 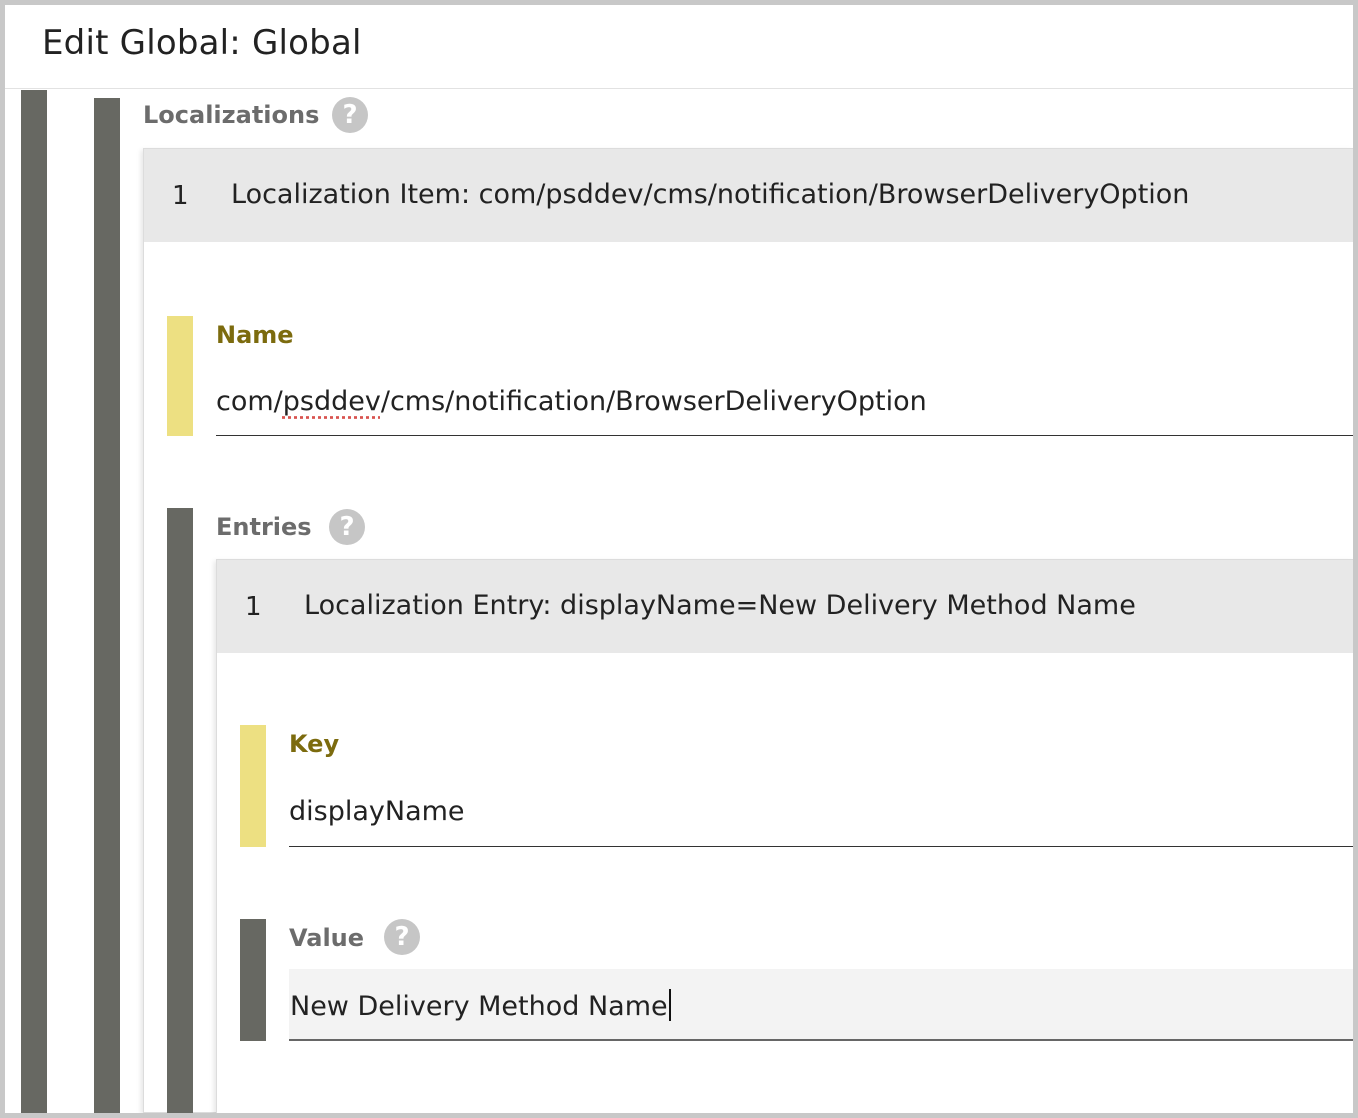 I want to click on value-input-content: New Delivery Method Name, so click(x=479, y=1006).